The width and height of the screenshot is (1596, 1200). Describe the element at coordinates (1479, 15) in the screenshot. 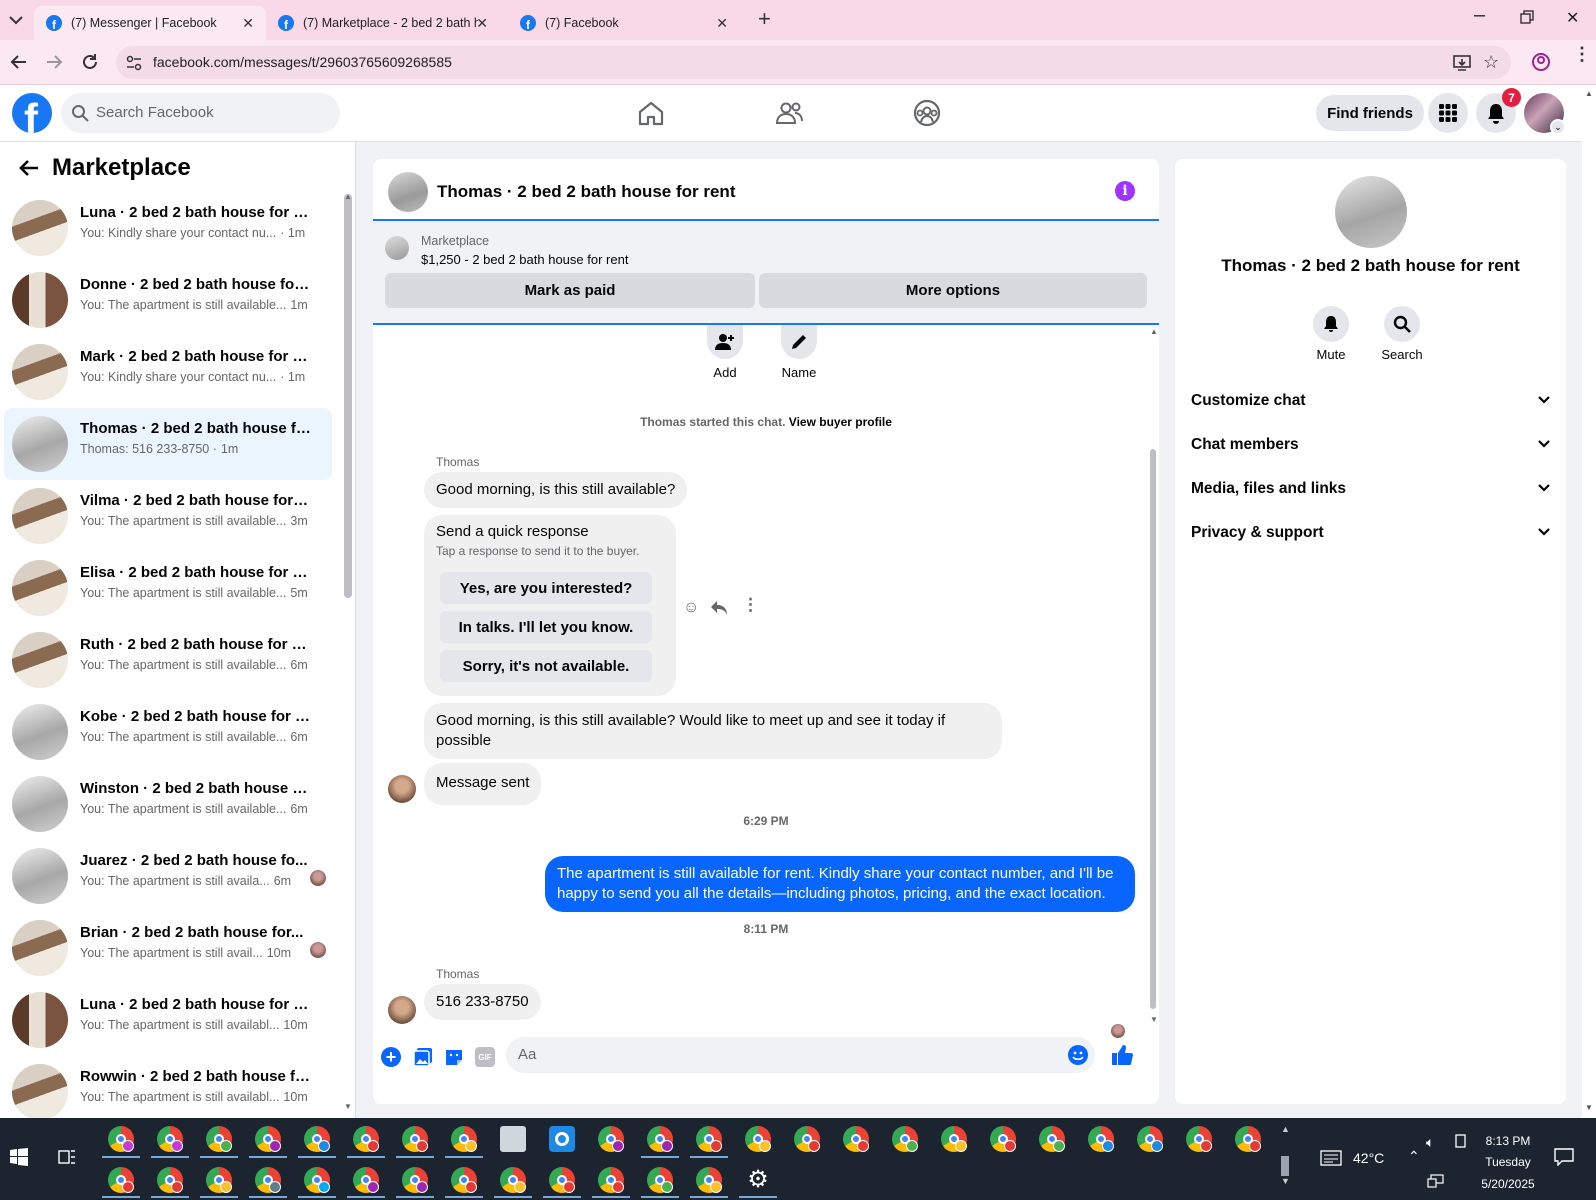

I see `minimize-icon: –` at that location.